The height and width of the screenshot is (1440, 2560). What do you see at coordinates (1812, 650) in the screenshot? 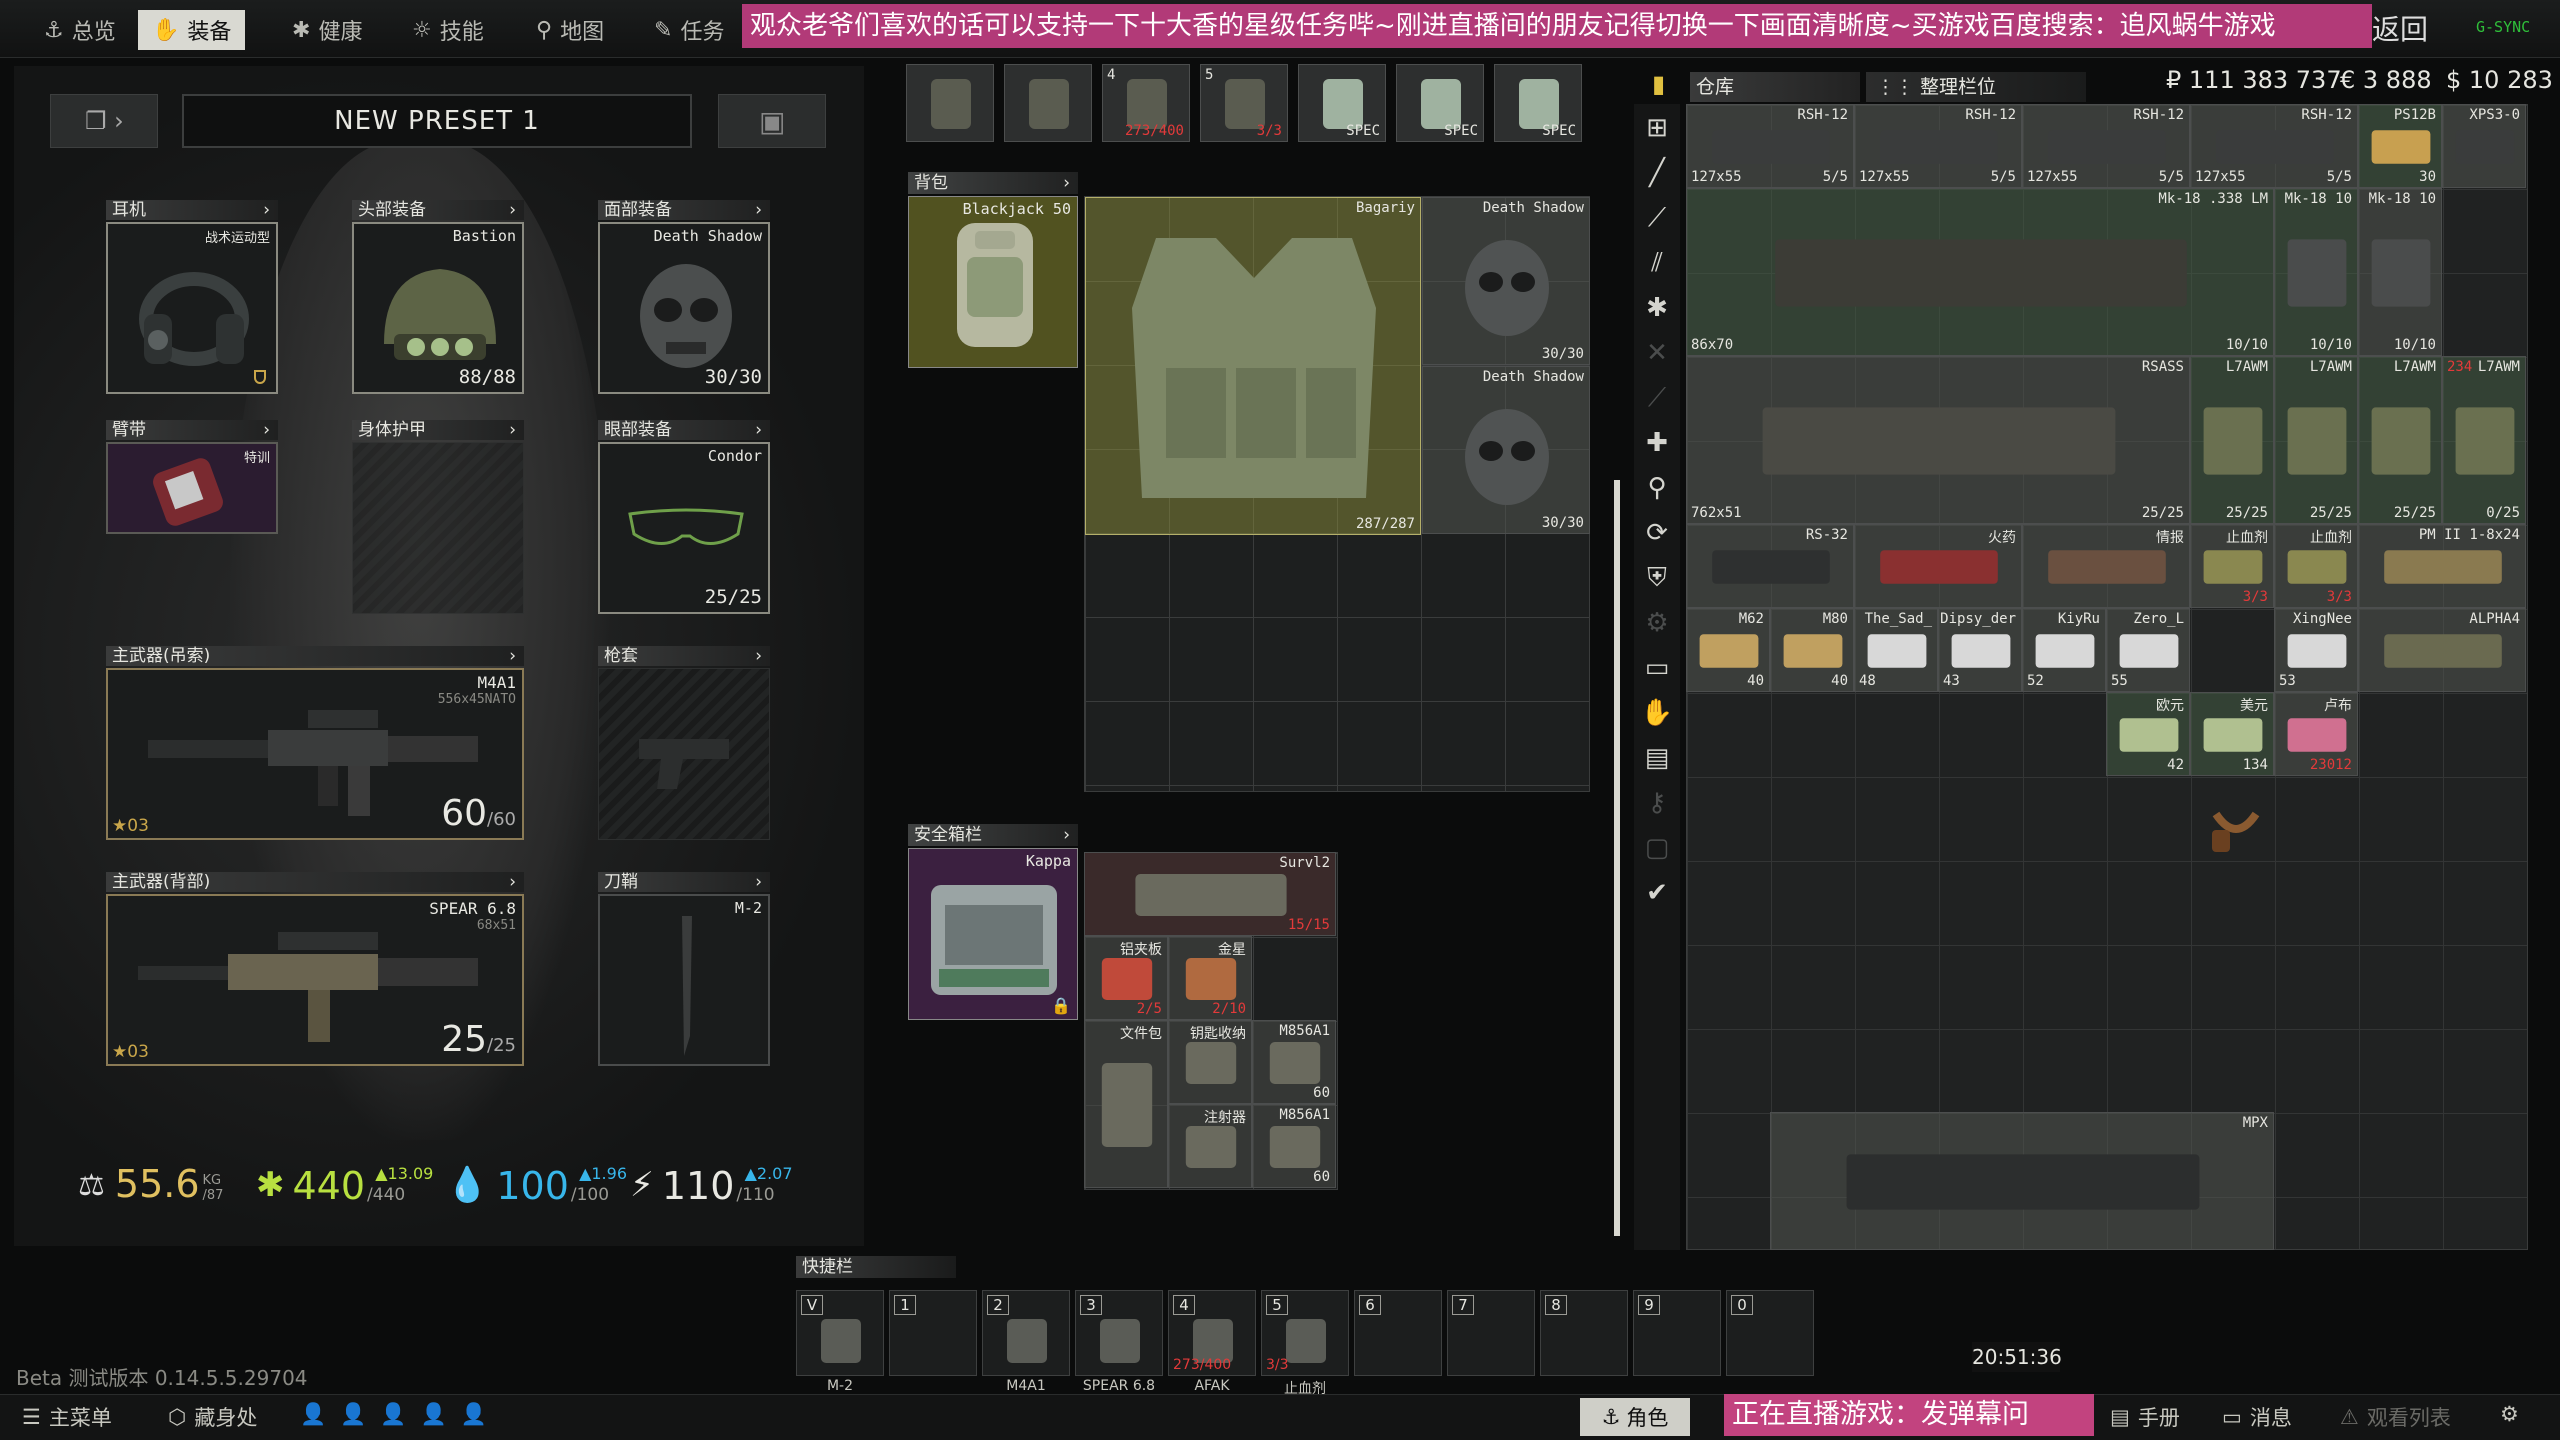
I see `stash-item: M80 40` at bounding box center [1812, 650].